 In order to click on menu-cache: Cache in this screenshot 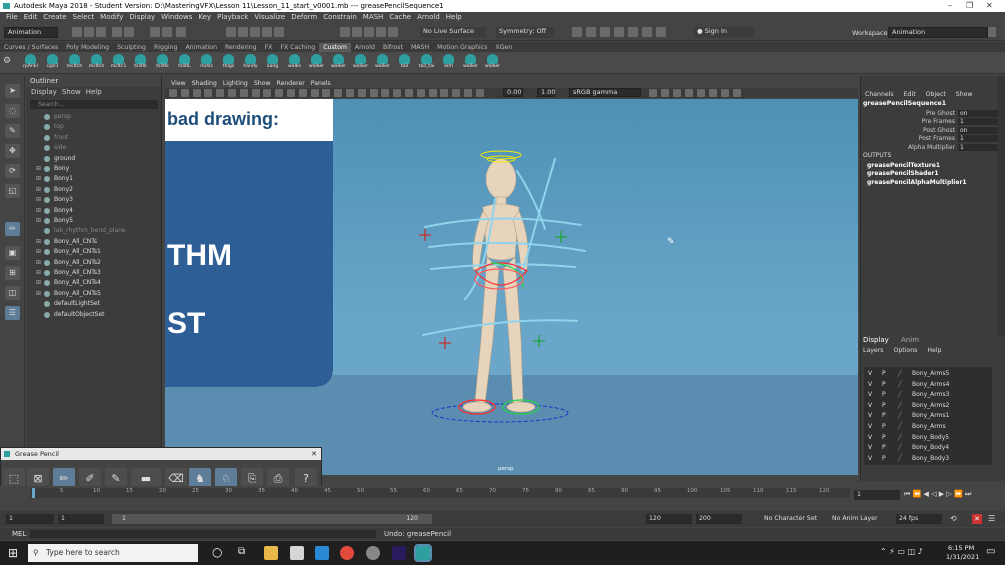, I will do `click(400, 17)`.